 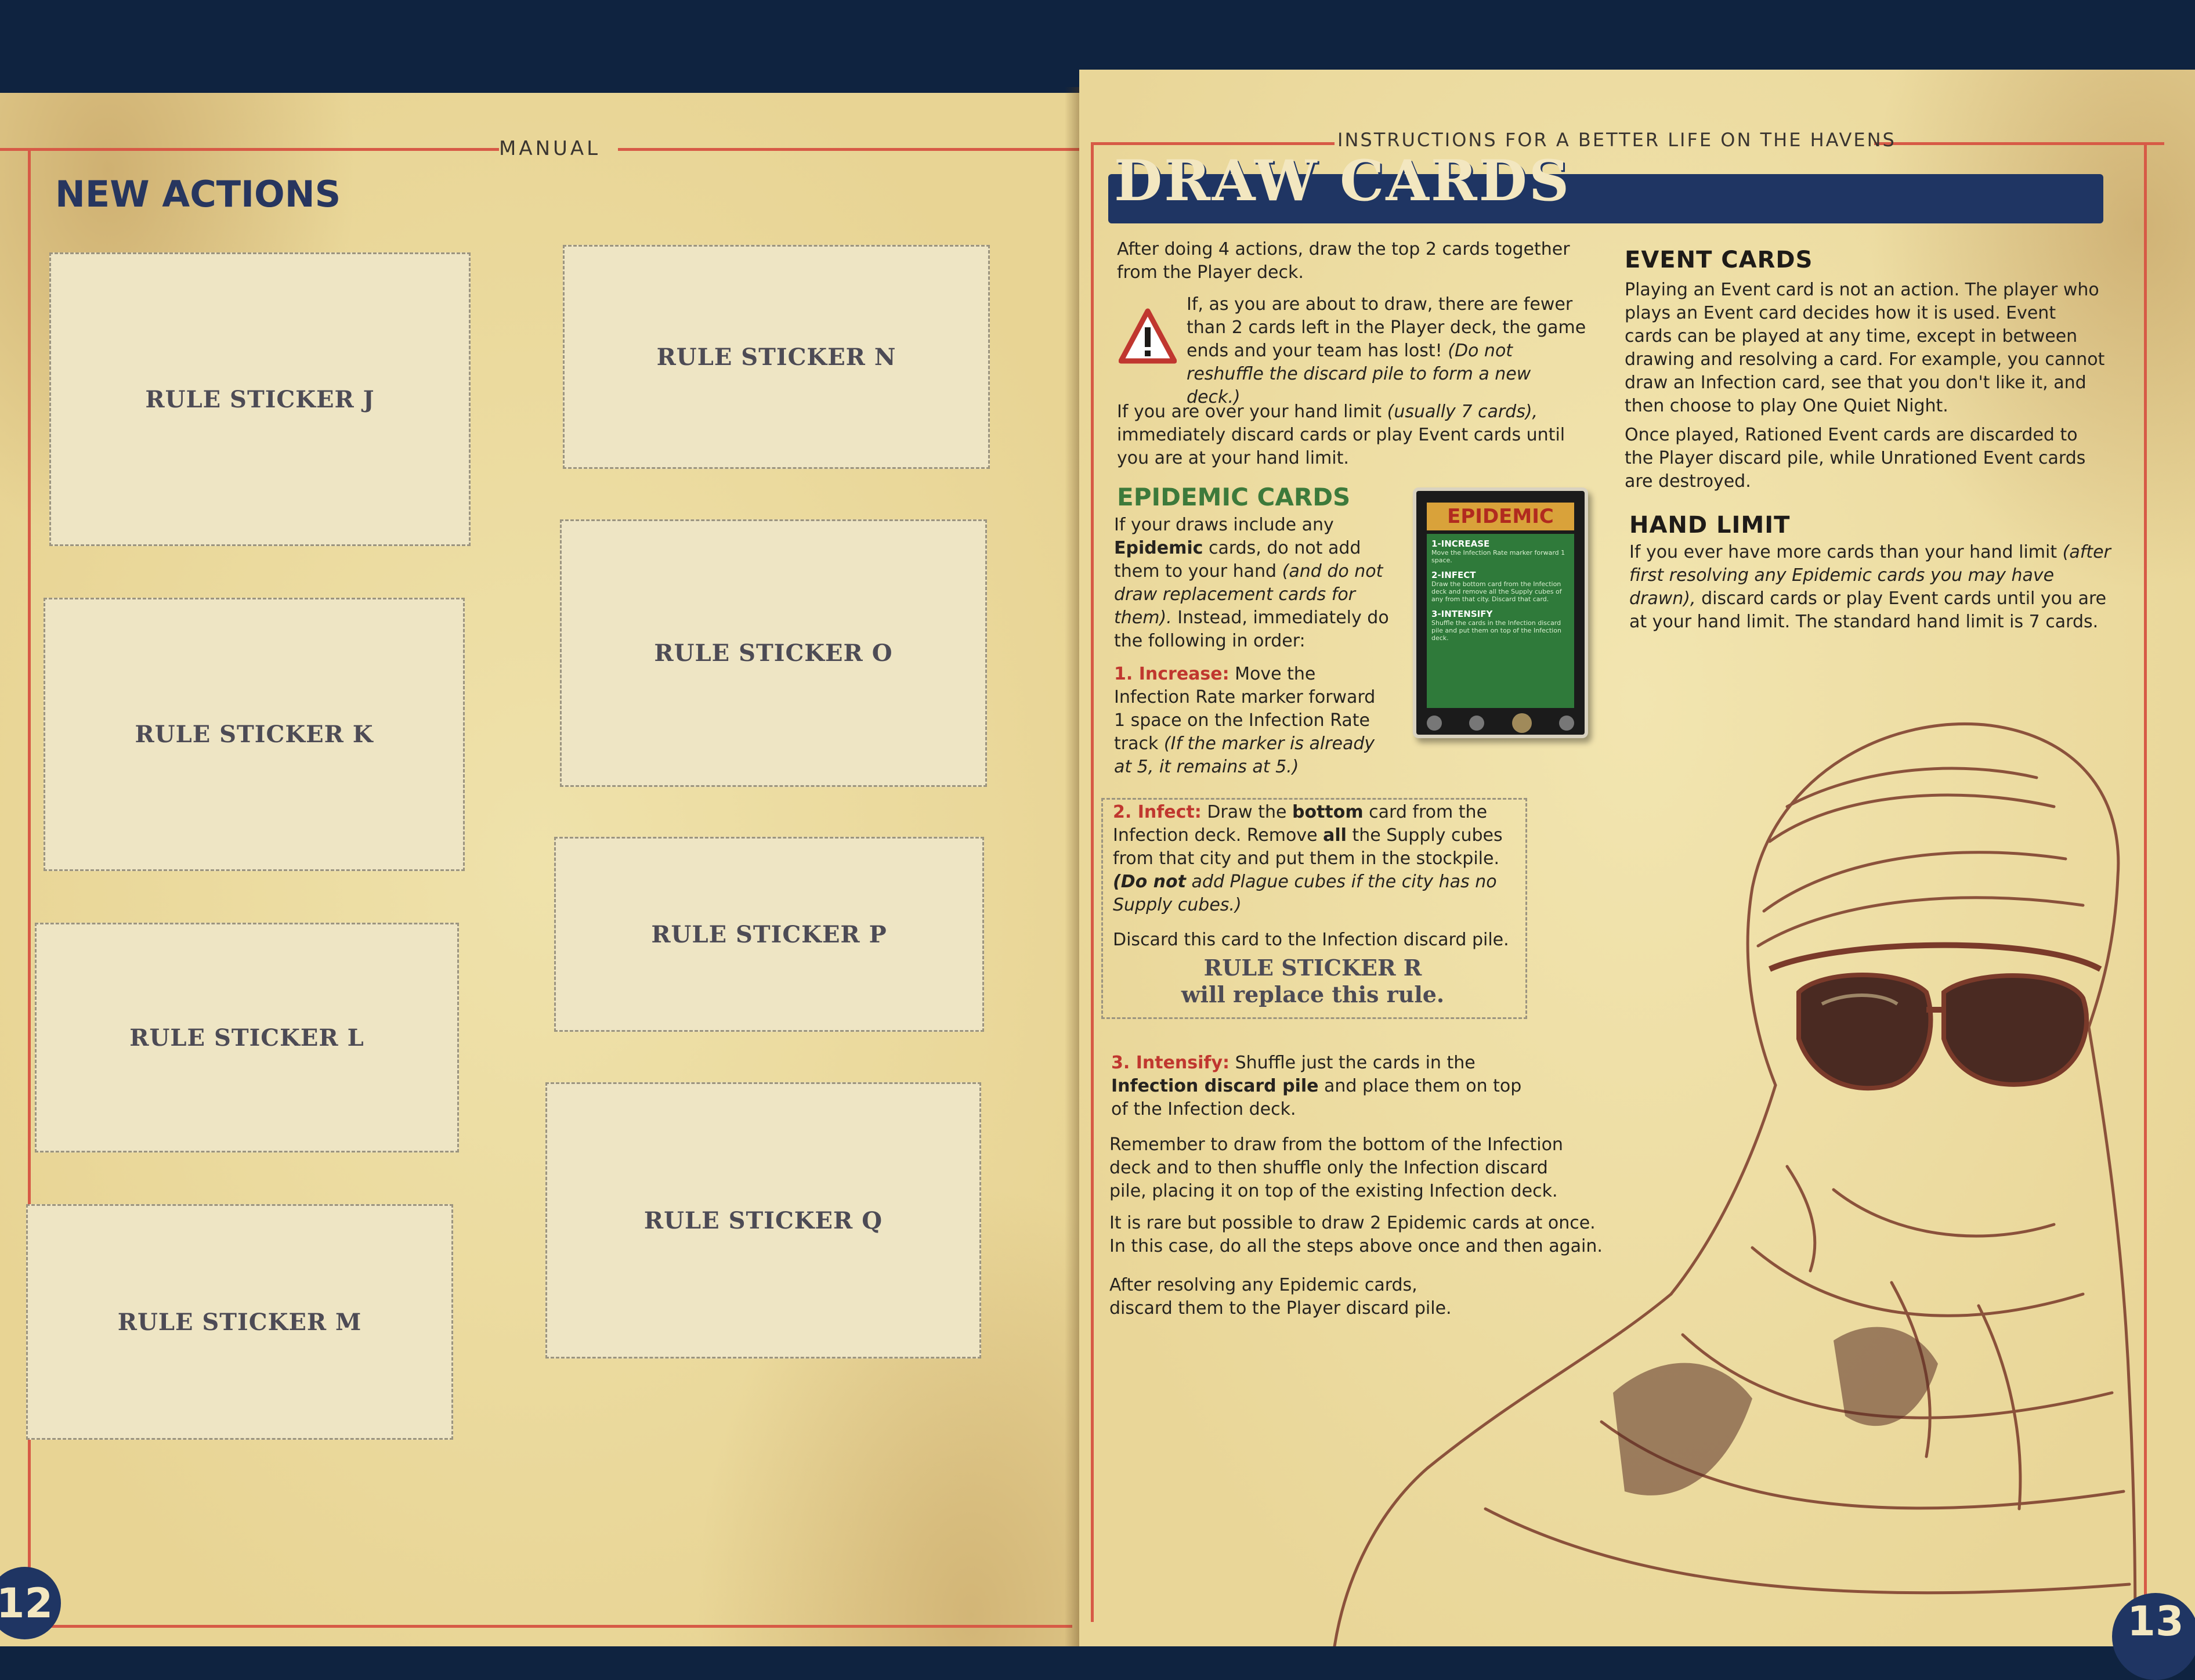 What do you see at coordinates (27, 1603) in the screenshot?
I see `page-number-left-text: 12` at bounding box center [27, 1603].